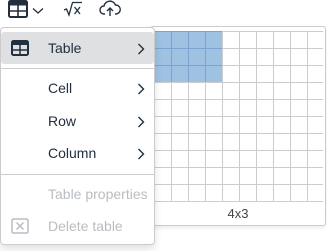  What do you see at coordinates (26, 11) in the screenshot?
I see `table-toolbar-button` at bounding box center [26, 11].